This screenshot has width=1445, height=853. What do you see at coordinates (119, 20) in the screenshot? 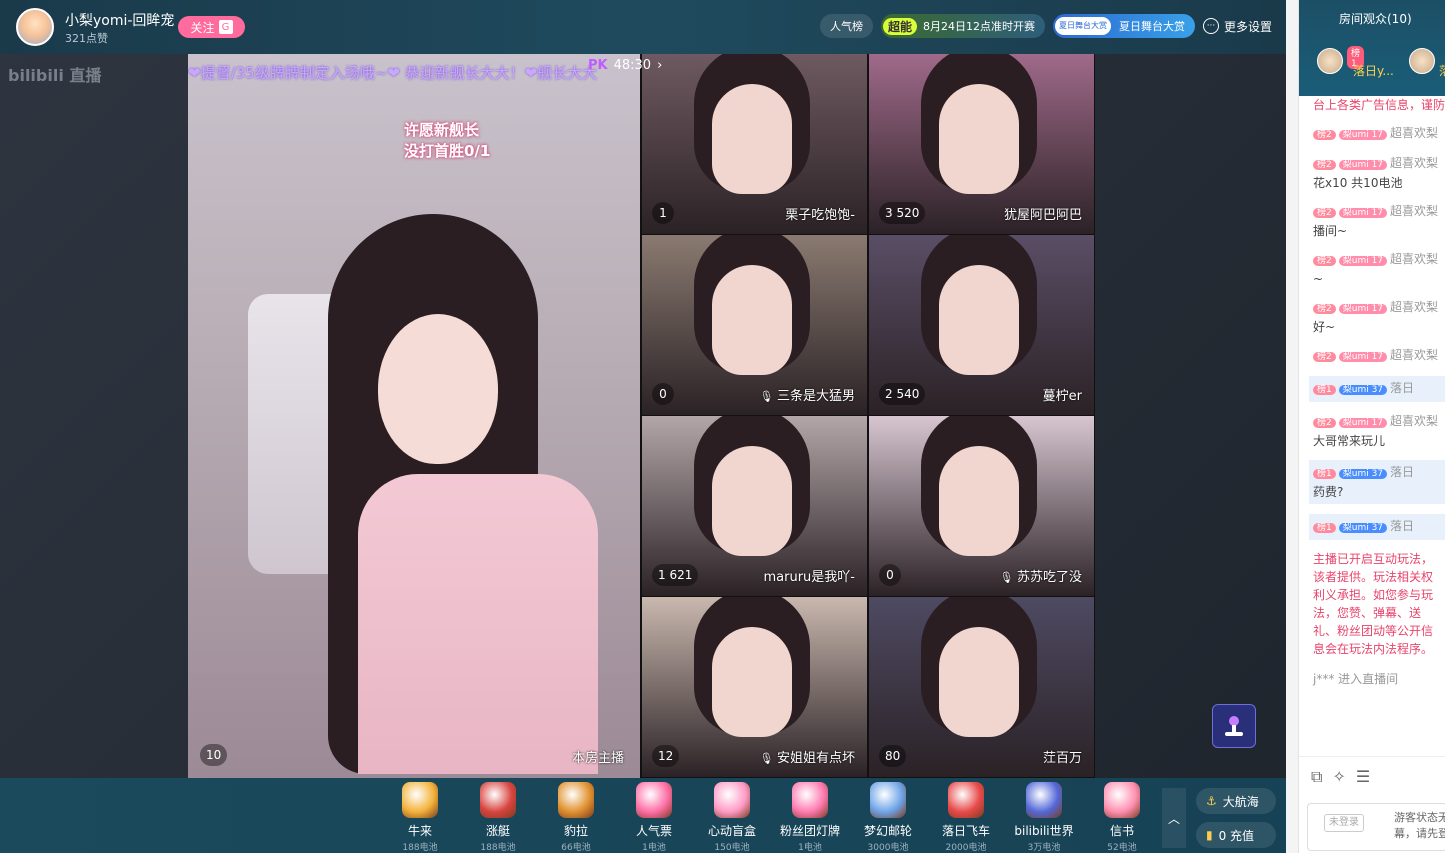
I see `host-name: 小梨yomi-回眸宠` at bounding box center [119, 20].